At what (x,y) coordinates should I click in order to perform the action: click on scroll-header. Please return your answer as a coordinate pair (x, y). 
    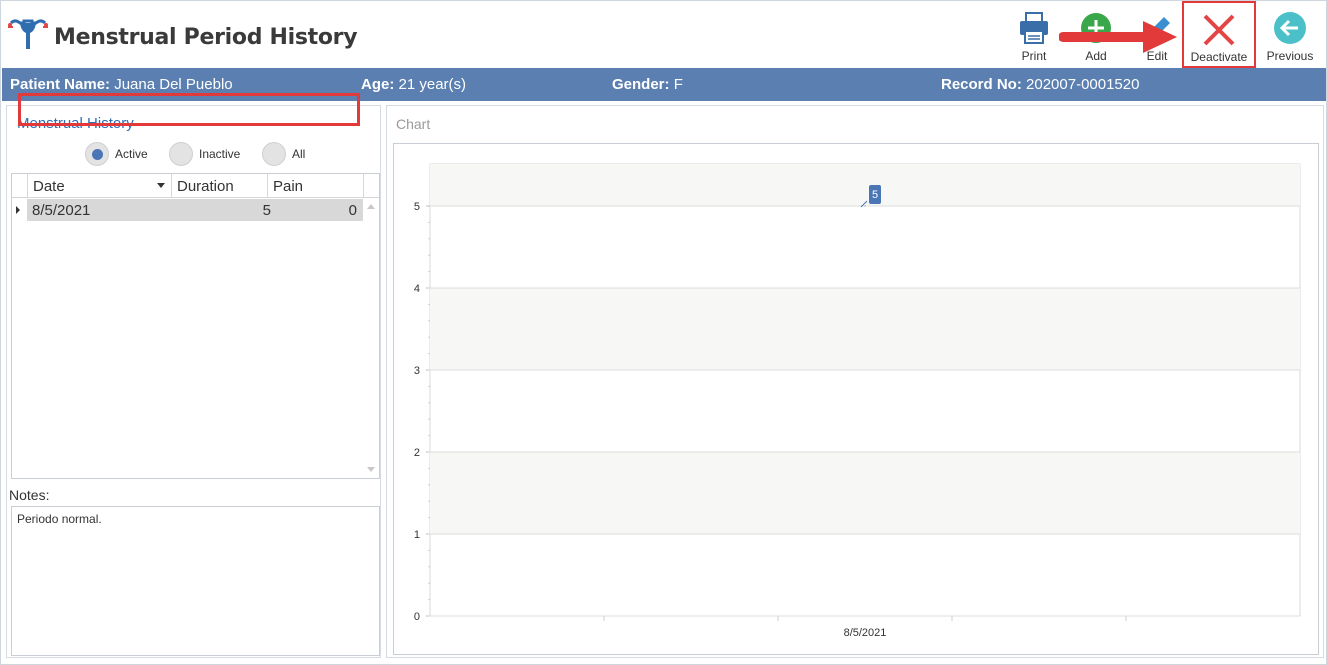
    Looking at the image, I should click on (371, 186).